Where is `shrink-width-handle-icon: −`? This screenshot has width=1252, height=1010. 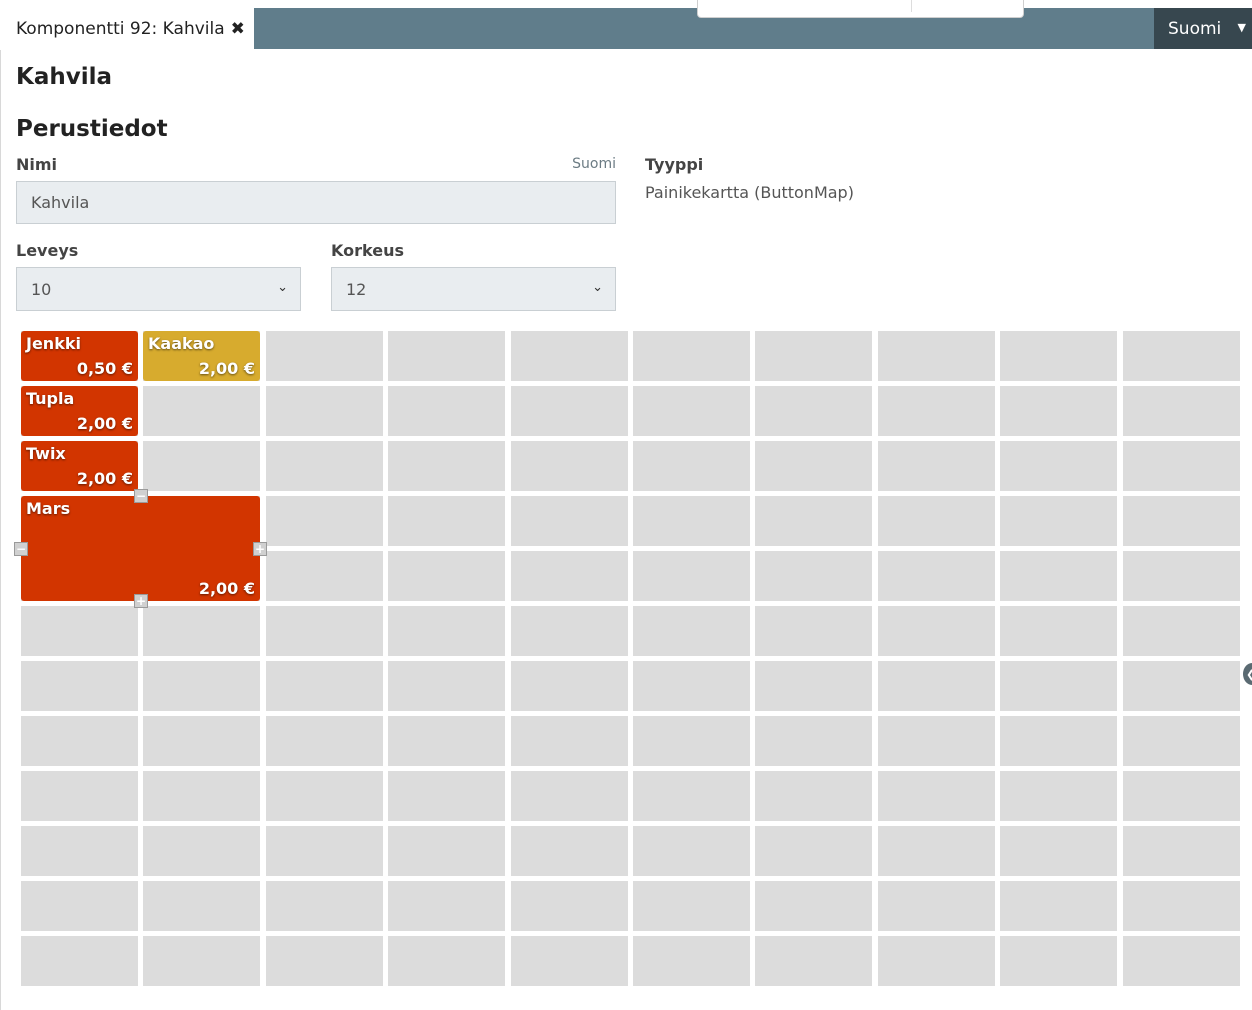
shrink-width-handle-icon: − is located at coordinates (21, 549).